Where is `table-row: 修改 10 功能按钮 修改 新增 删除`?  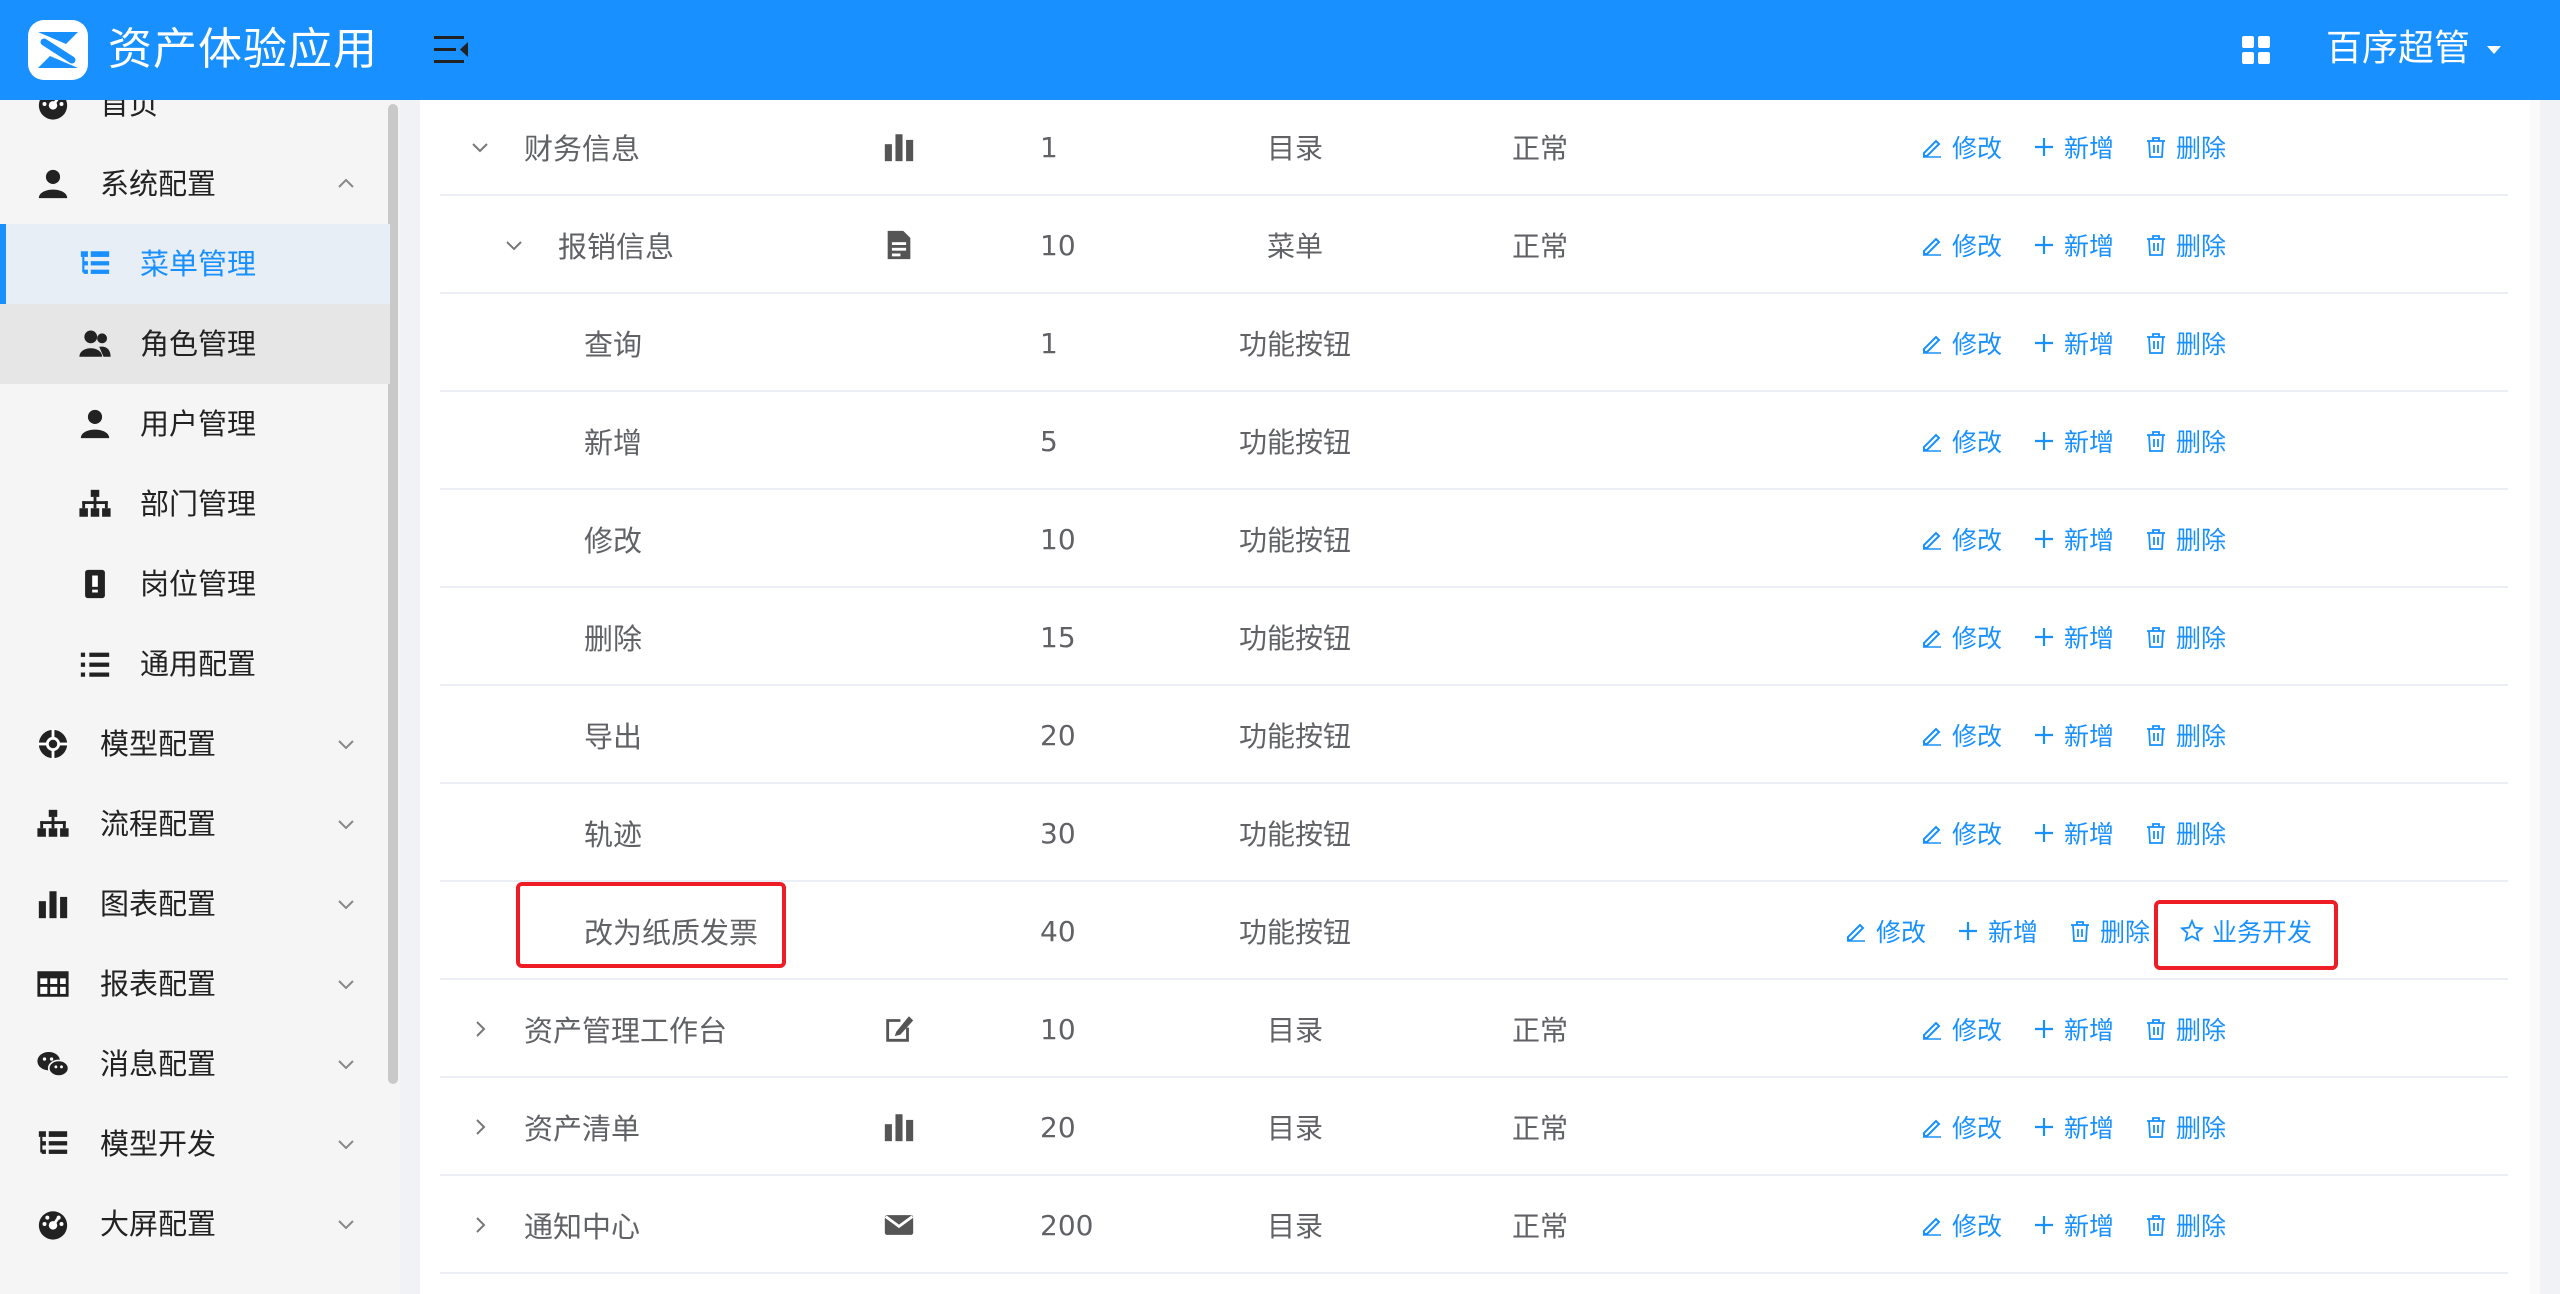 table-row: 修改 10 功能按钮 修改 新增 删除 is located at coordinates (1474, 539).